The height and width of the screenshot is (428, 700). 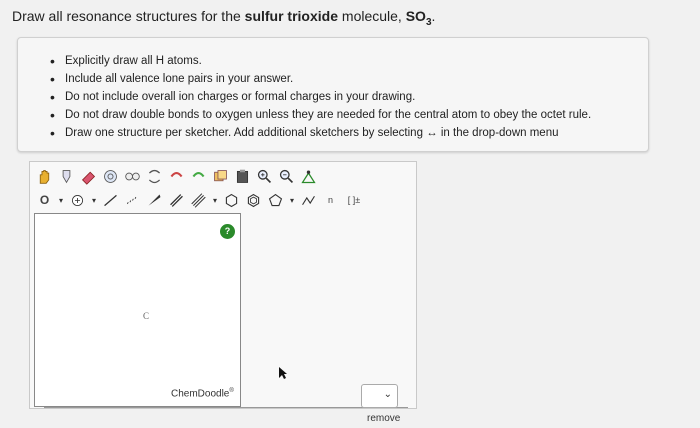 I want to click on undo-icon, so click(x=176, y=176).